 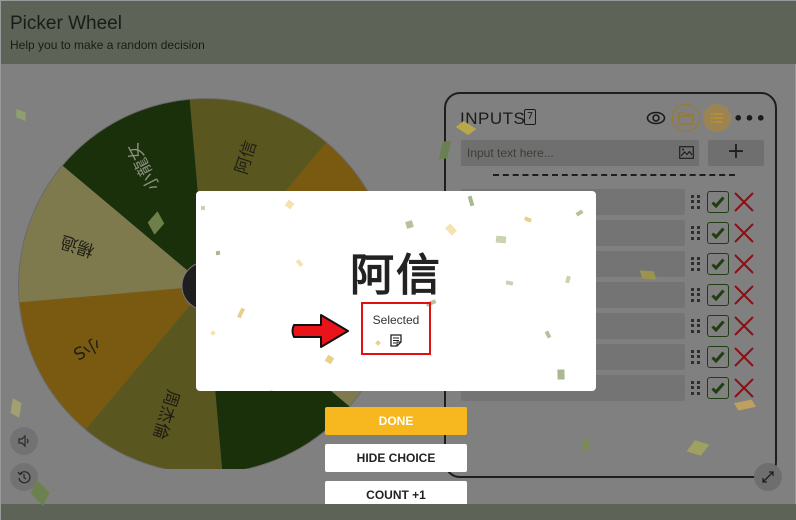 What do you see at coordinates (614, 175) in the screenshot?
I see `divider` at bounding box center [614, 175].